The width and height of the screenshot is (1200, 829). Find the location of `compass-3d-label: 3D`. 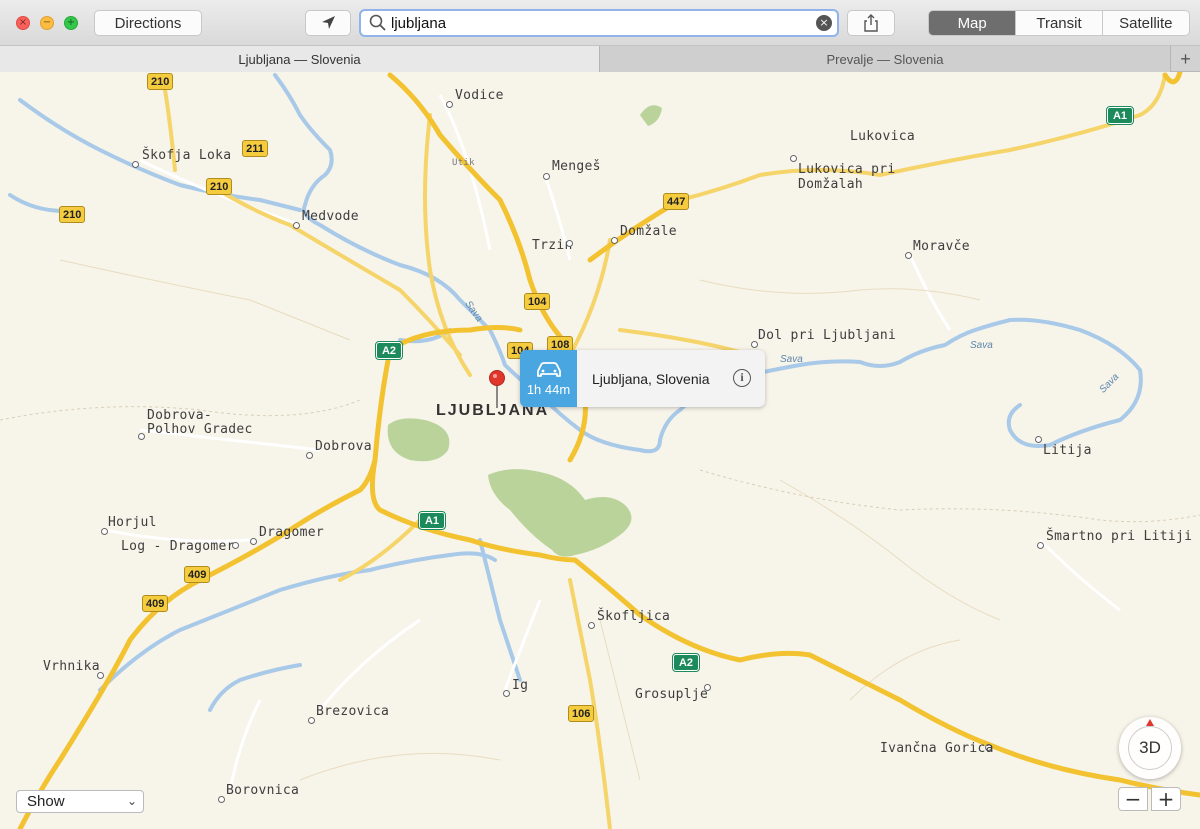

compass-3d-label: 3D is located at coordinates (1150, 748).